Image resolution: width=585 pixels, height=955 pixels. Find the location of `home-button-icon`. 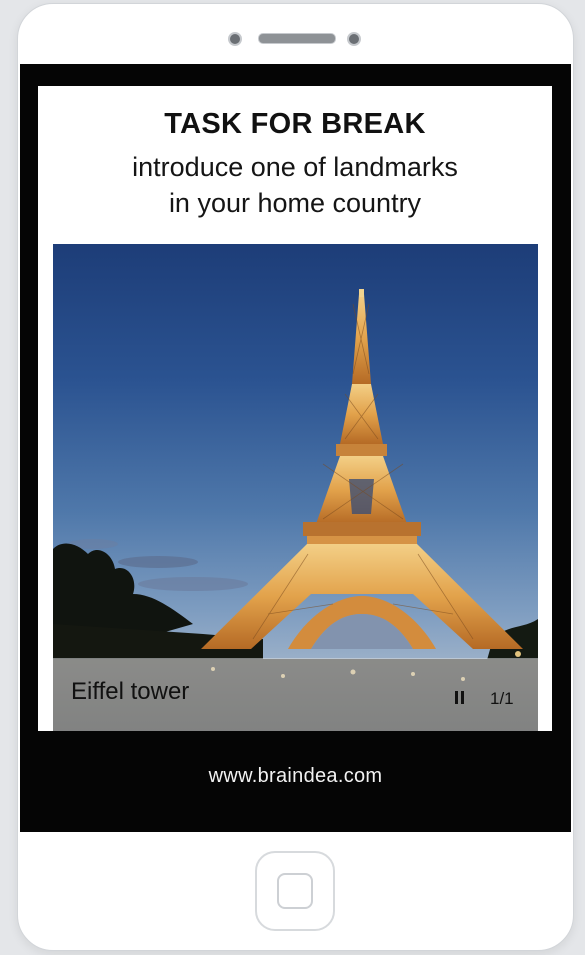

home-button-icon is located at coordinates (295, 891).